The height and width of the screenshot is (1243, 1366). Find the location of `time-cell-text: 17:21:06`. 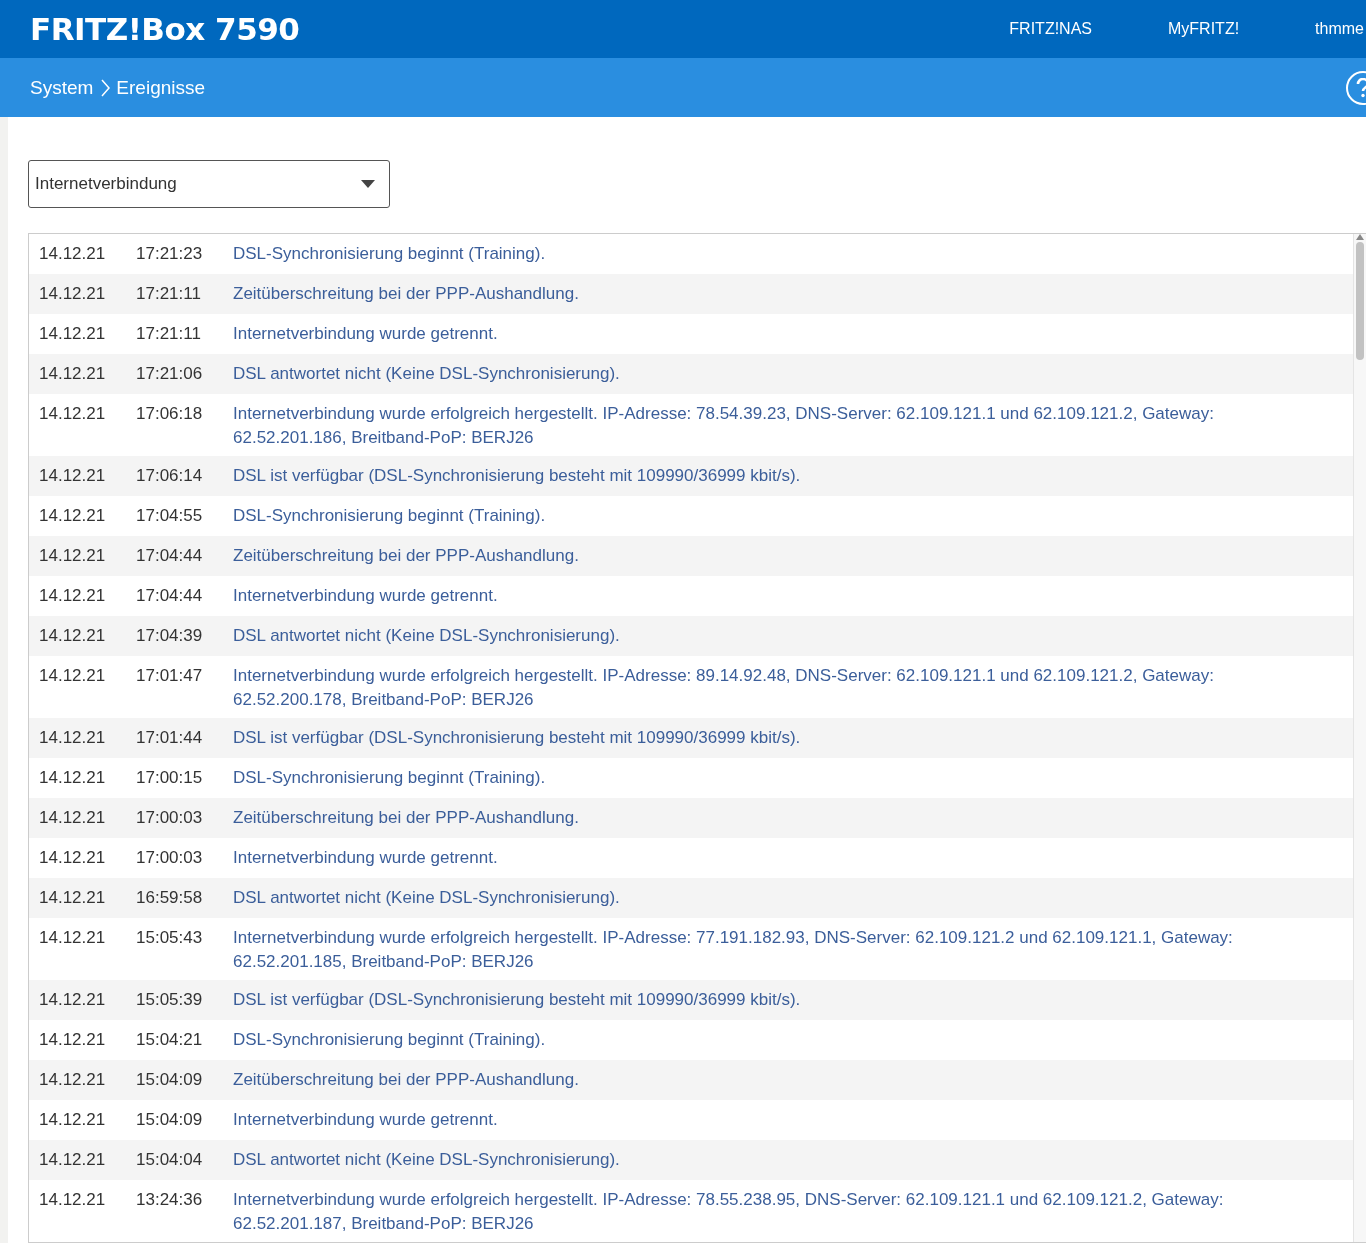

time-cell-text: 17:21:06 is located at coordinates (170, 374).